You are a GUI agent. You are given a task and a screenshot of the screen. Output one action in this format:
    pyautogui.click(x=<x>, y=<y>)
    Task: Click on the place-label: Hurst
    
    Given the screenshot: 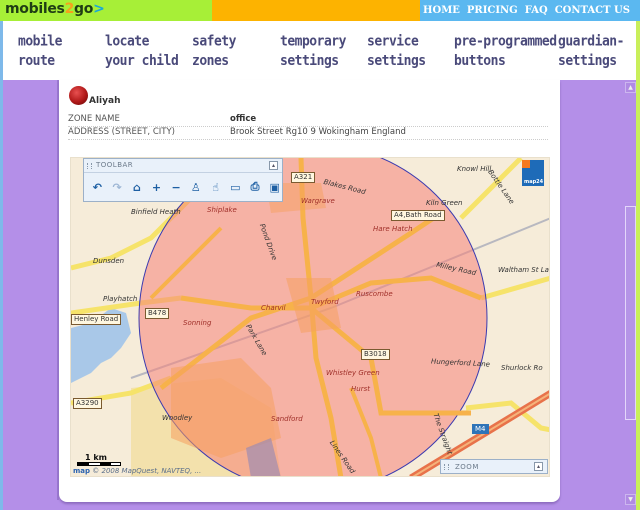 What is the action you would take?
    pyautogui.click(x=360, y=389)
    